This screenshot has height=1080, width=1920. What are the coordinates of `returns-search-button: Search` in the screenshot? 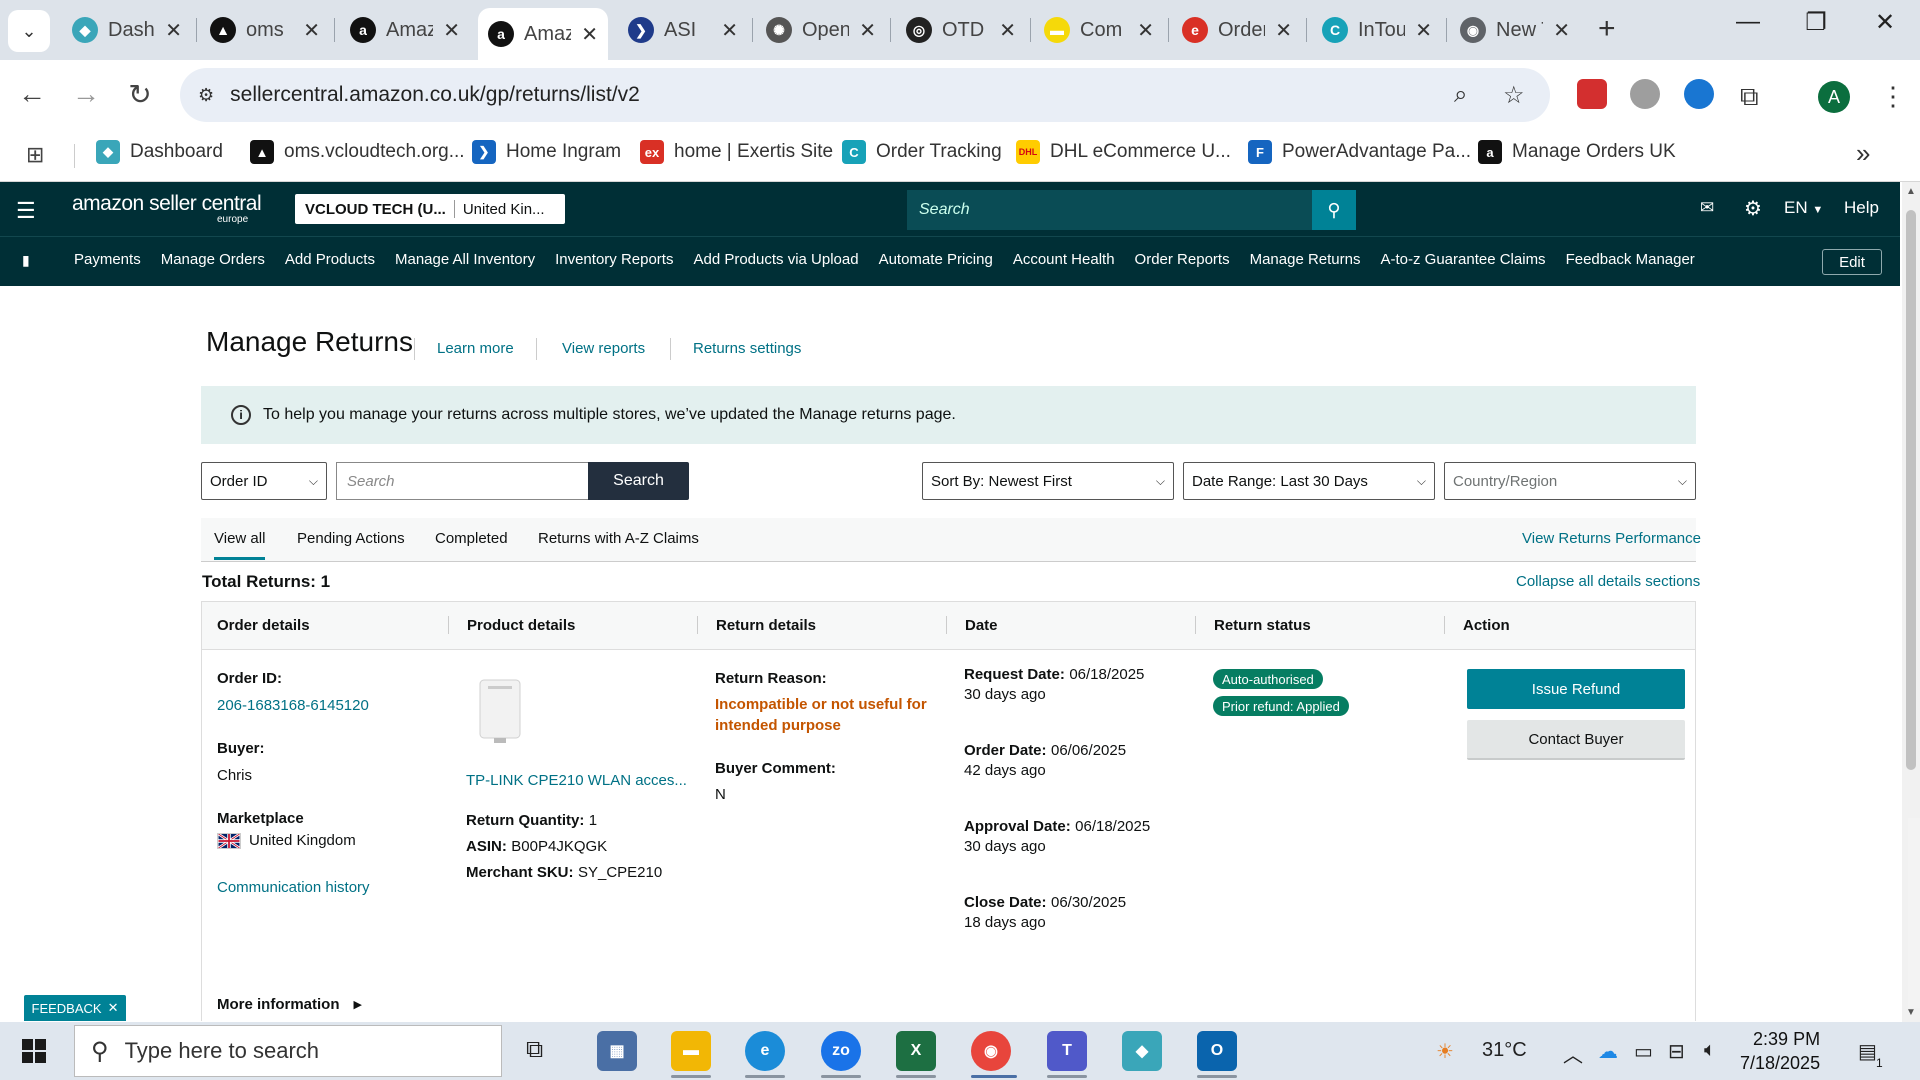 It's located at (638, 481).